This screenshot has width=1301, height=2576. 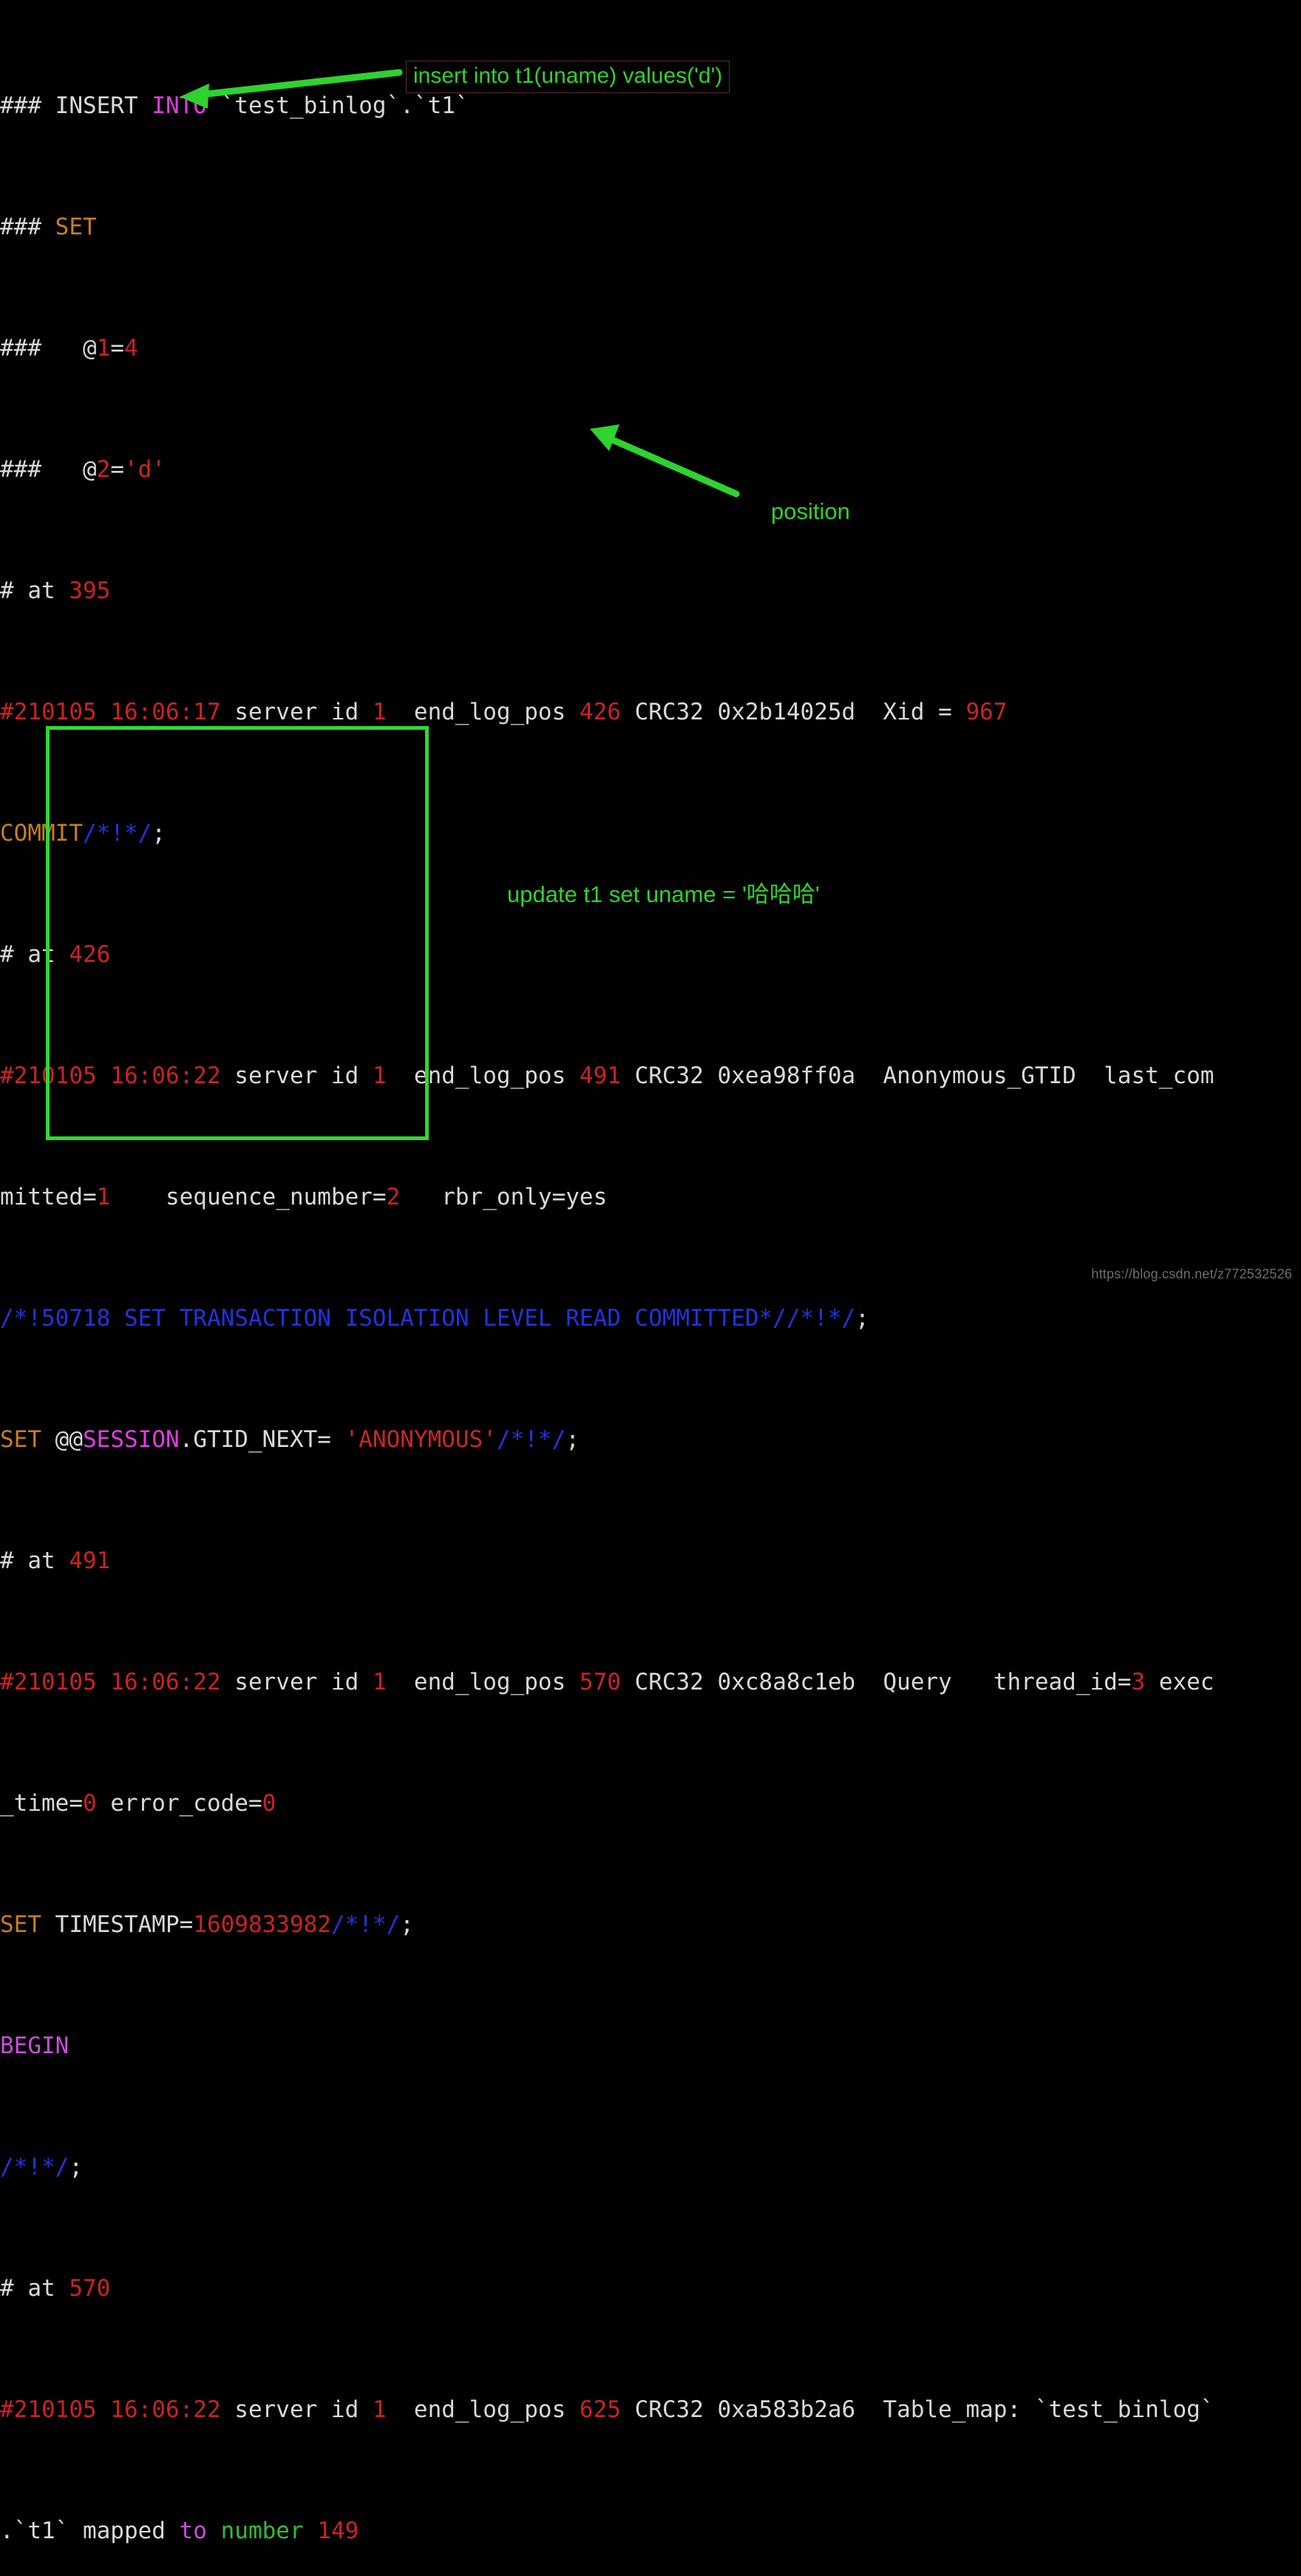 I want to click on terminal-line: # at 491, so click(x=55, y=1561).